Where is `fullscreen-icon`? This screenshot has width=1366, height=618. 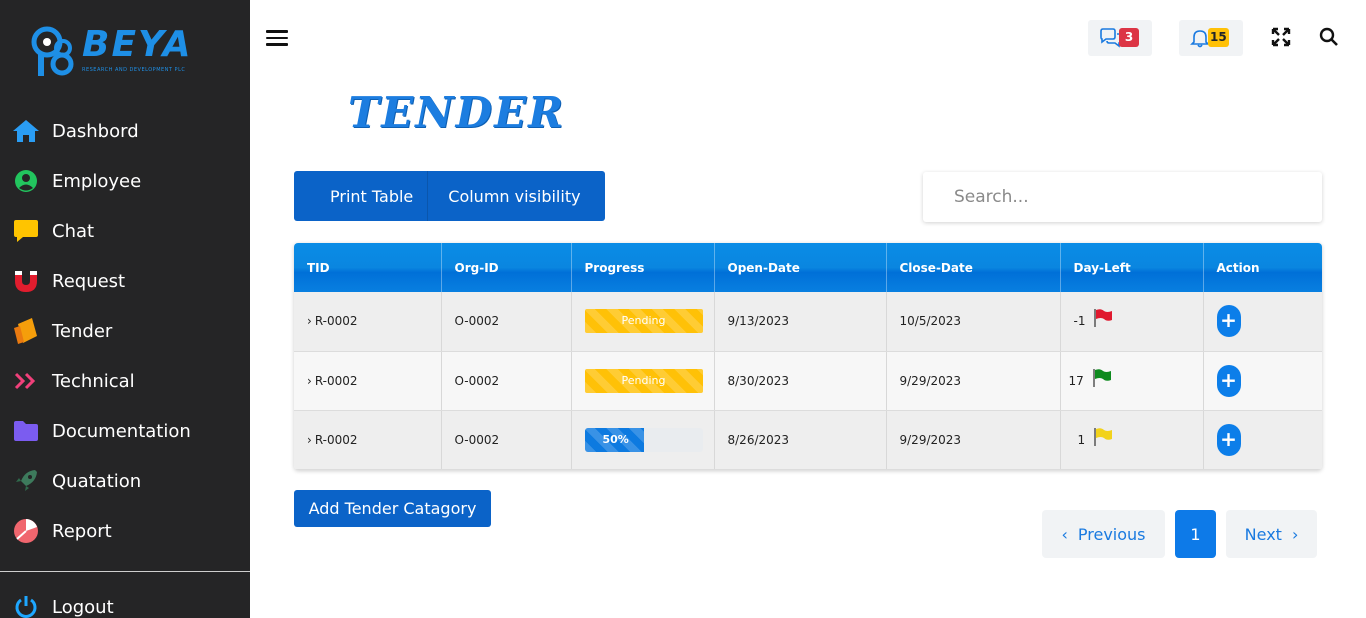
fullscreen-icon is located at coordinates (1281, 37).